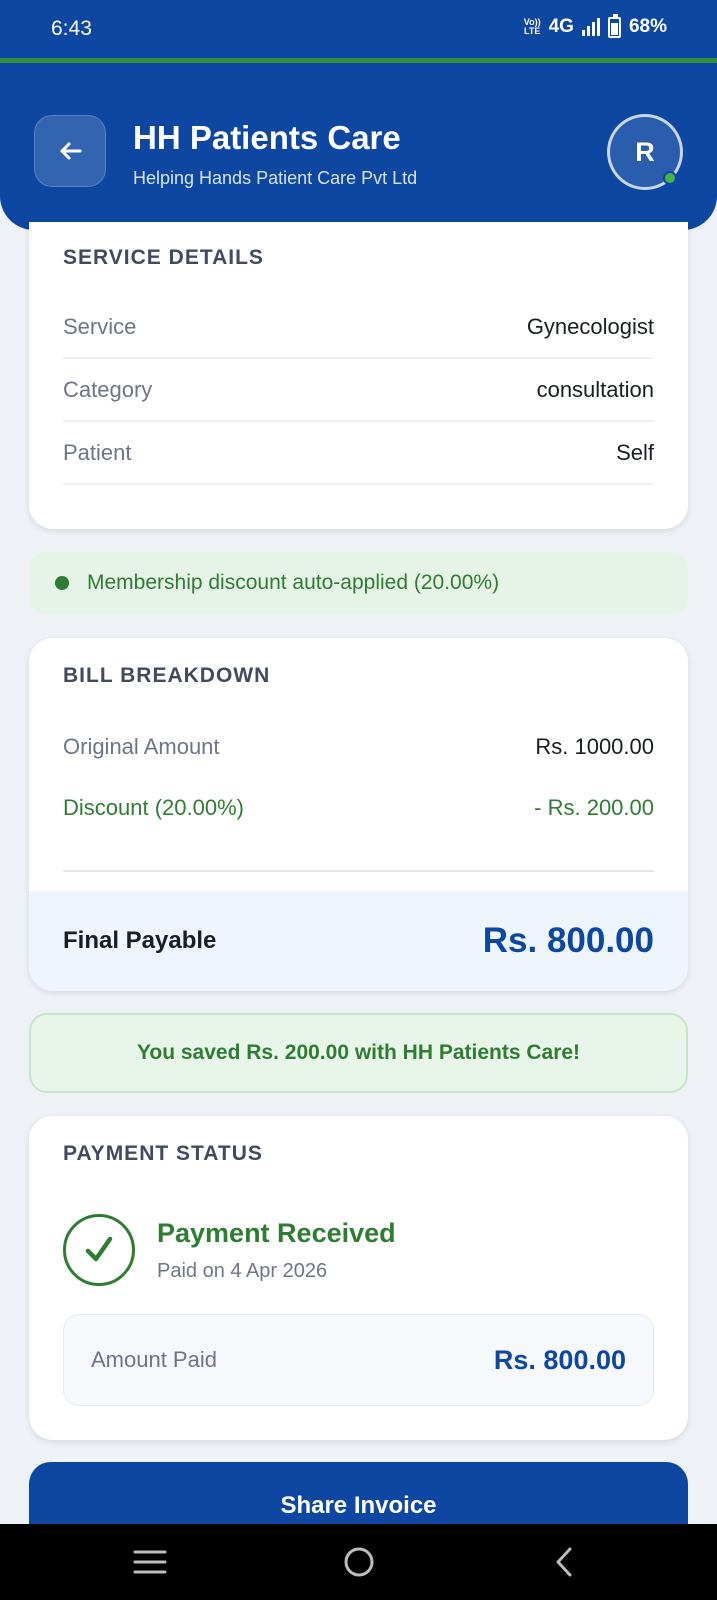 This screenshot has width=717, height=1600. What do you see at coordinates (358, 1360) in the screenshot?
I see `amount-paid-box: Amount Paid Rs. 800.00` at bounding box center [358, 1360].